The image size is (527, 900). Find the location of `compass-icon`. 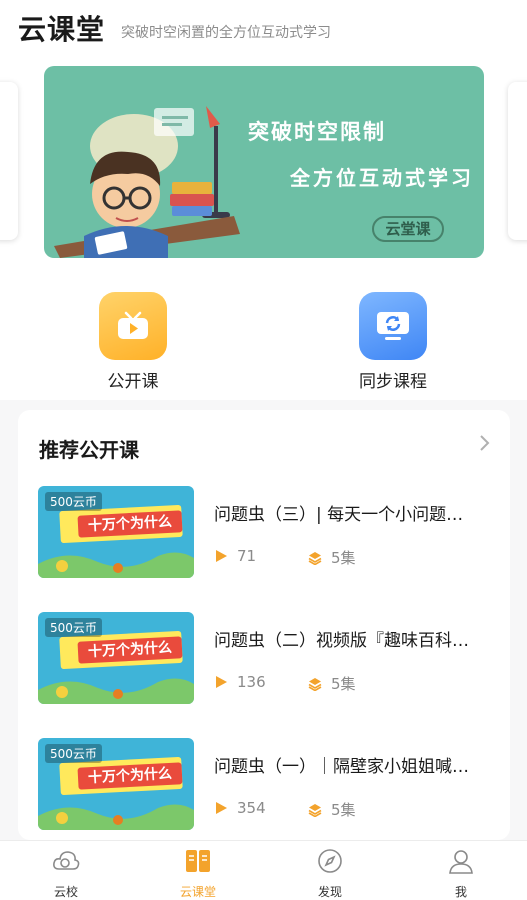

compass-icon is located at coordinates (330, 861).